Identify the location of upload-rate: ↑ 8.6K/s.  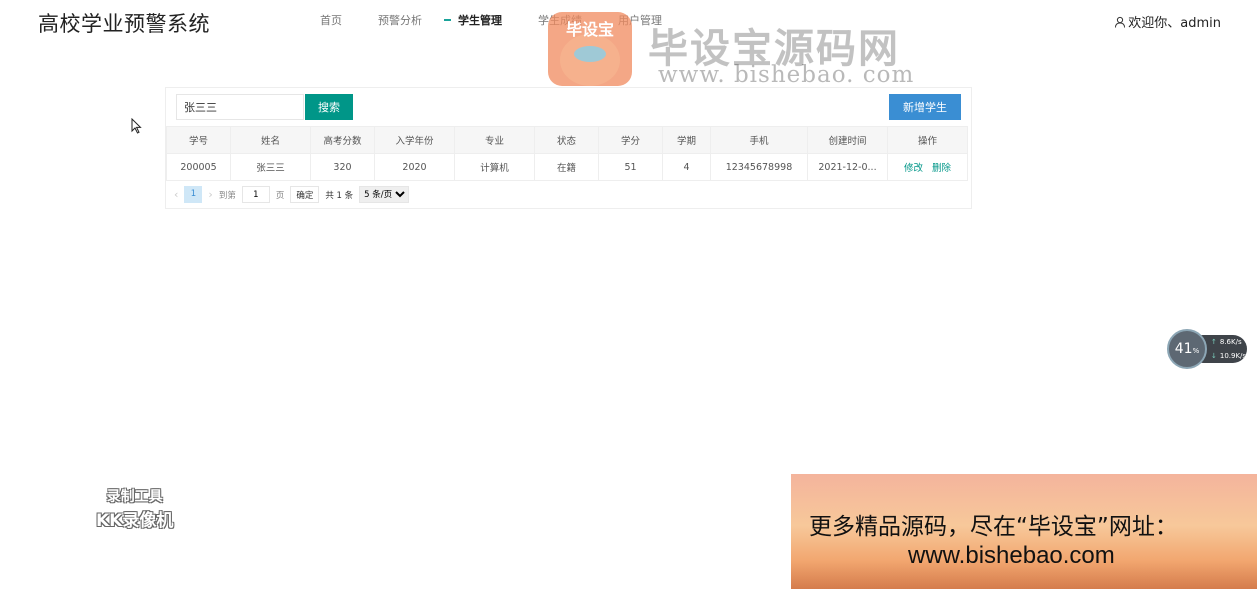
(1226, 342).